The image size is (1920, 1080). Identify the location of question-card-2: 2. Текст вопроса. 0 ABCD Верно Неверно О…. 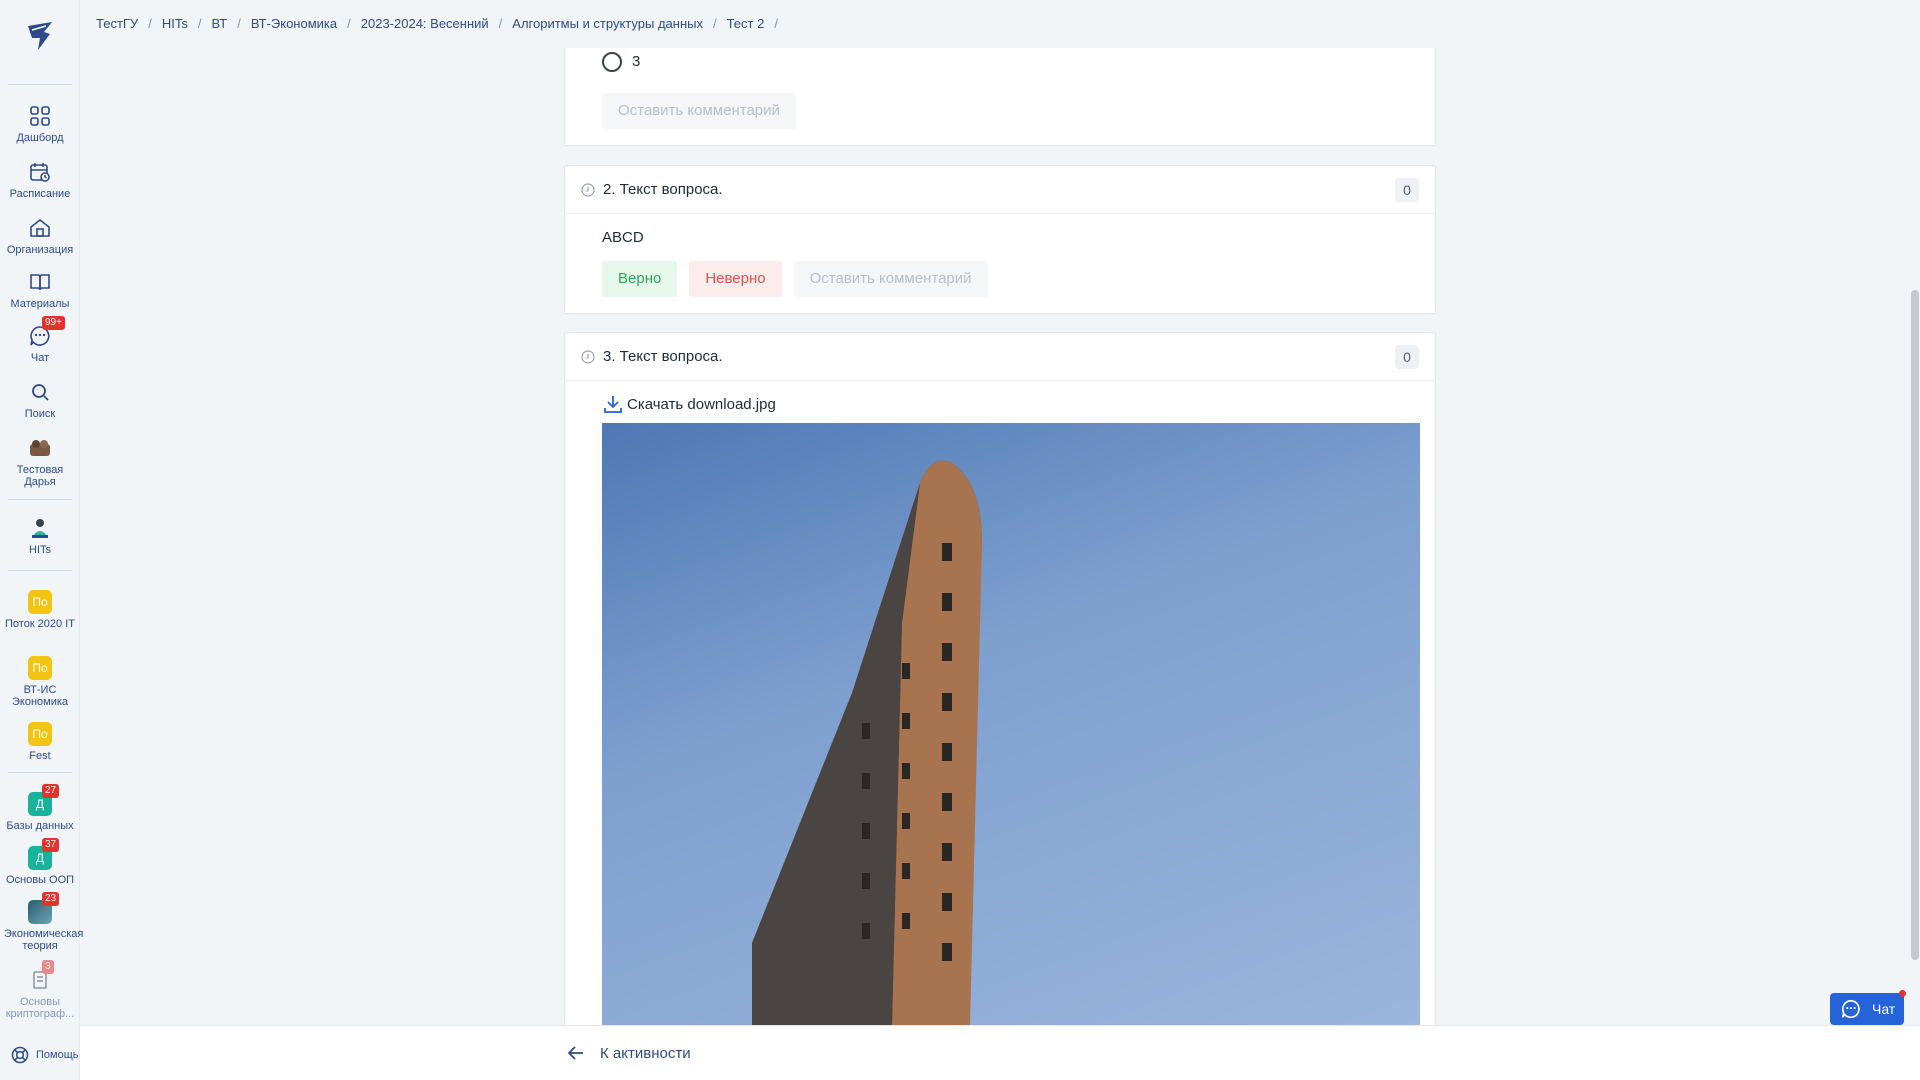
(1000, 239).